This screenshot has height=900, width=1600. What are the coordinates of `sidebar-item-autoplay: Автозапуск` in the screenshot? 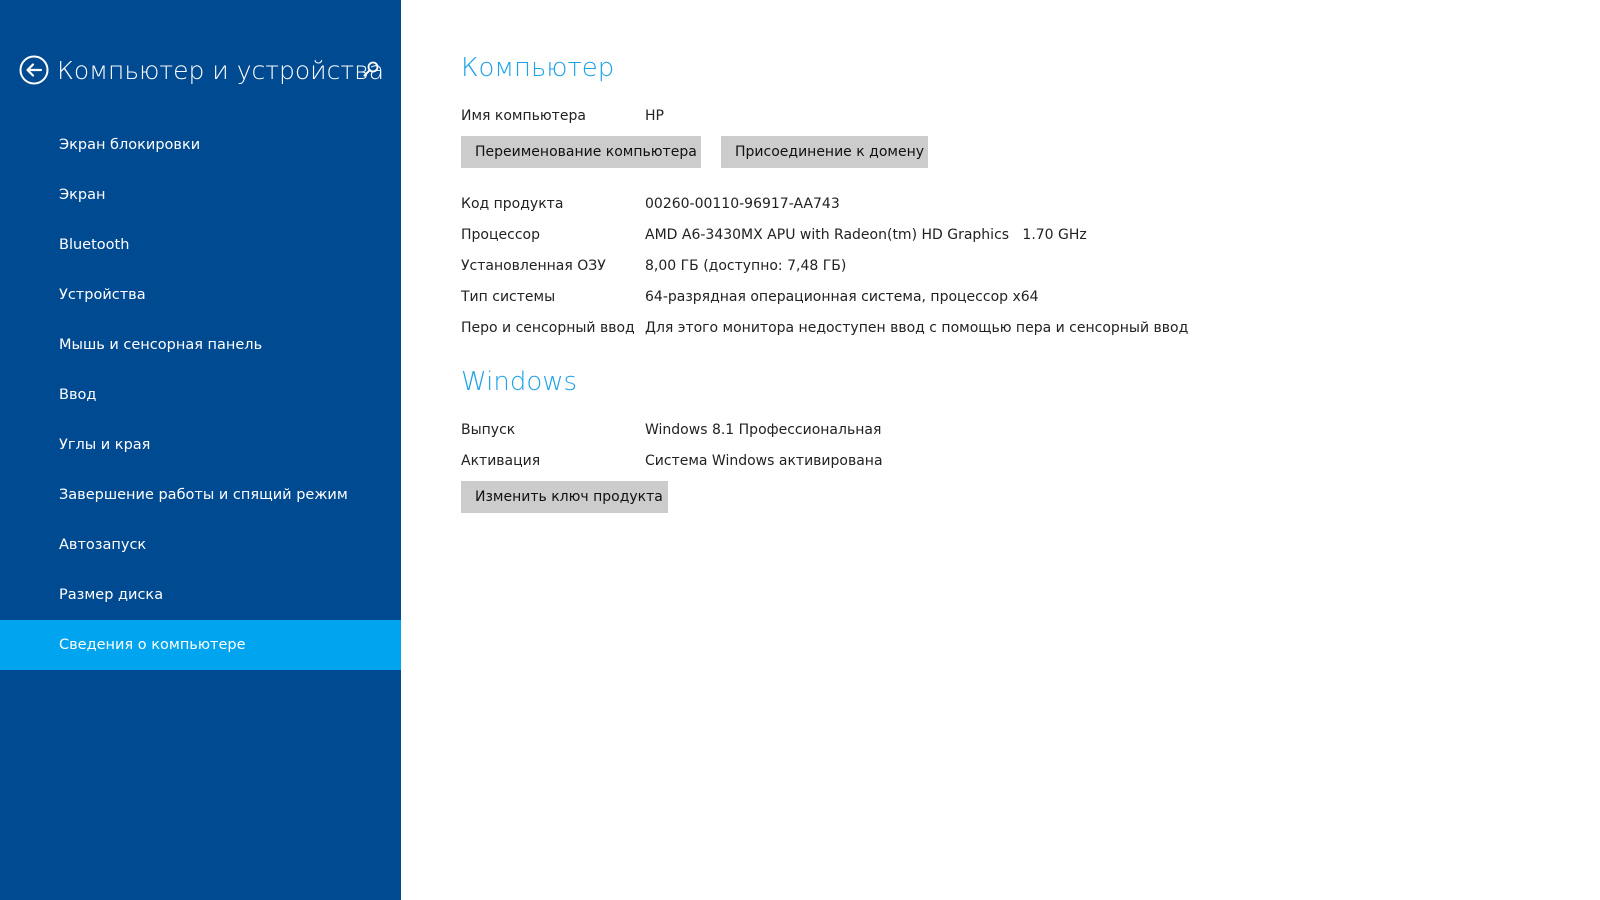 It's located at (200, 545).